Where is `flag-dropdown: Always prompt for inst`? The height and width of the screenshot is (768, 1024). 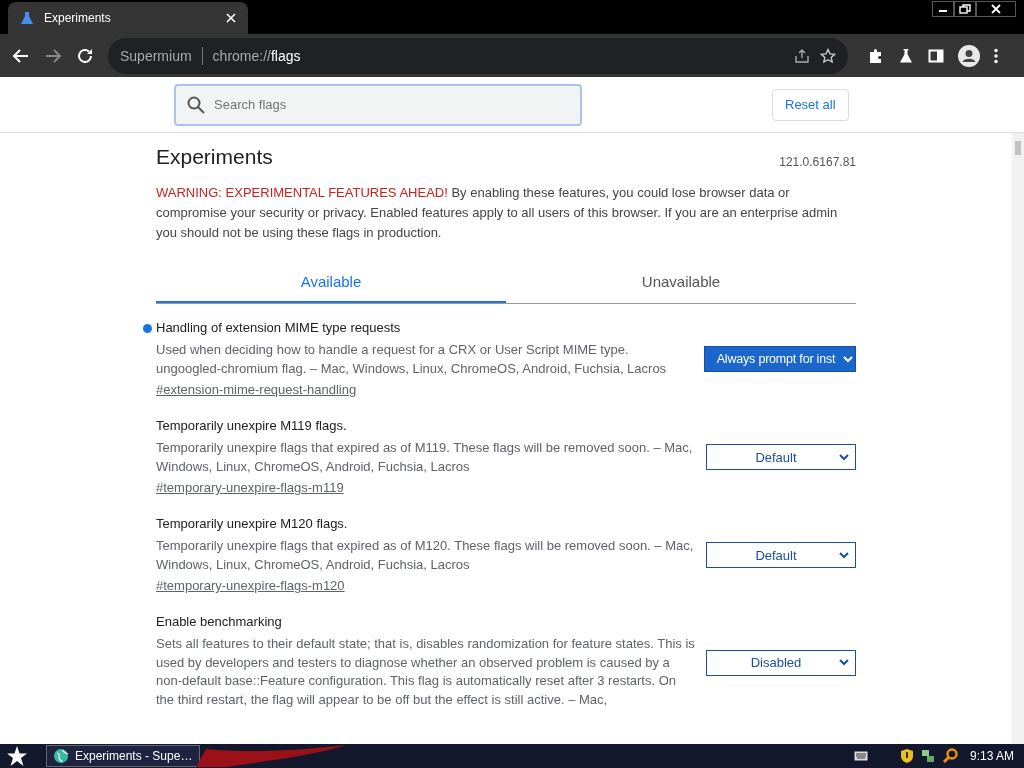 flag-dropdown: Always prompt for inst is located at coordinates (780, 359).